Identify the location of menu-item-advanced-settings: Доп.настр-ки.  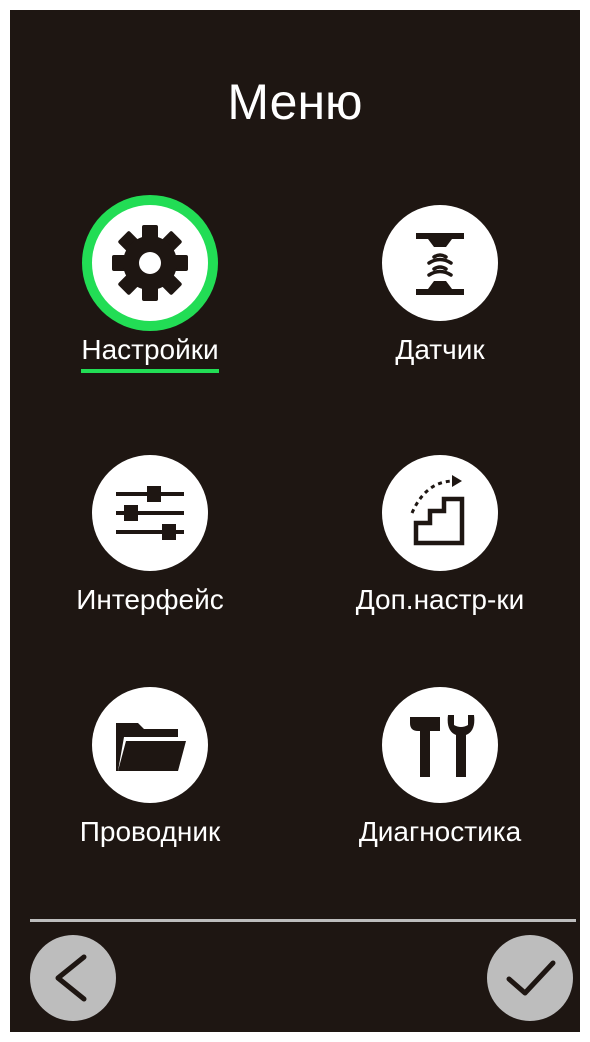
(440, 555).